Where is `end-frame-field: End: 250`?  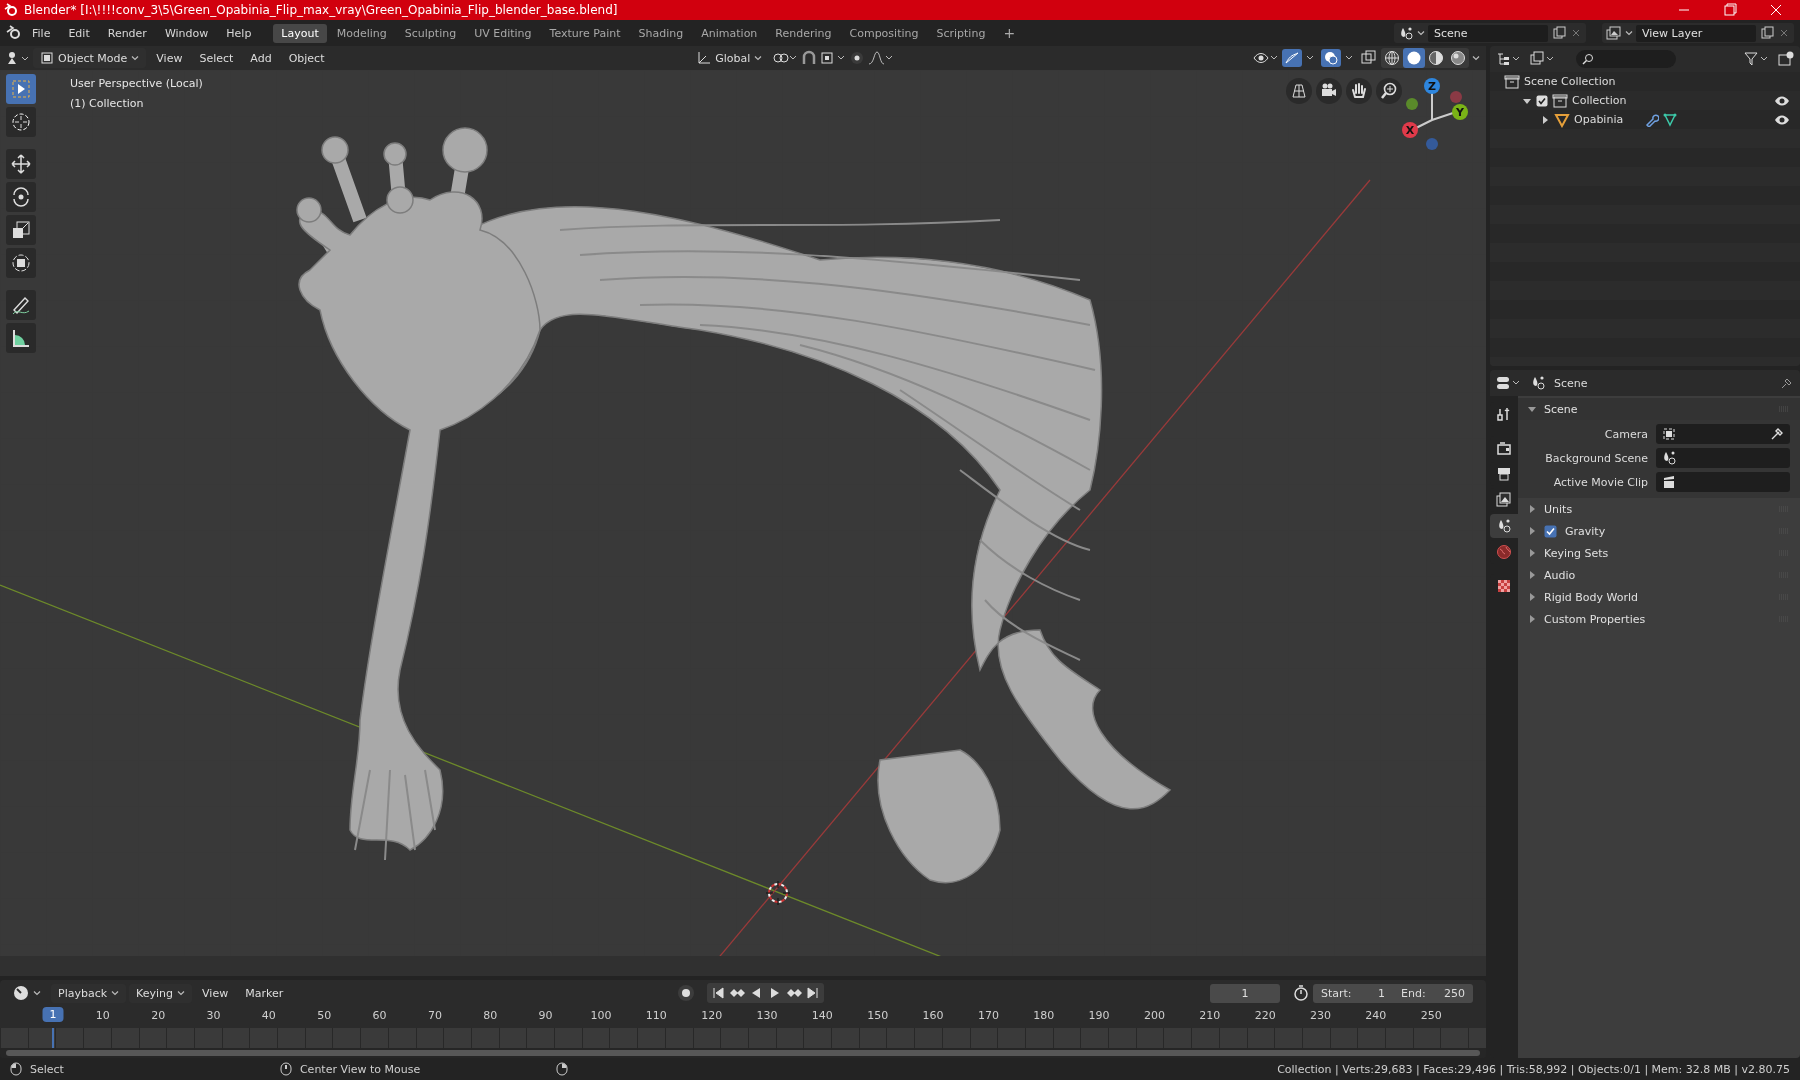 end-frame-field: End: 250 is located at coordinates (1433, 993).